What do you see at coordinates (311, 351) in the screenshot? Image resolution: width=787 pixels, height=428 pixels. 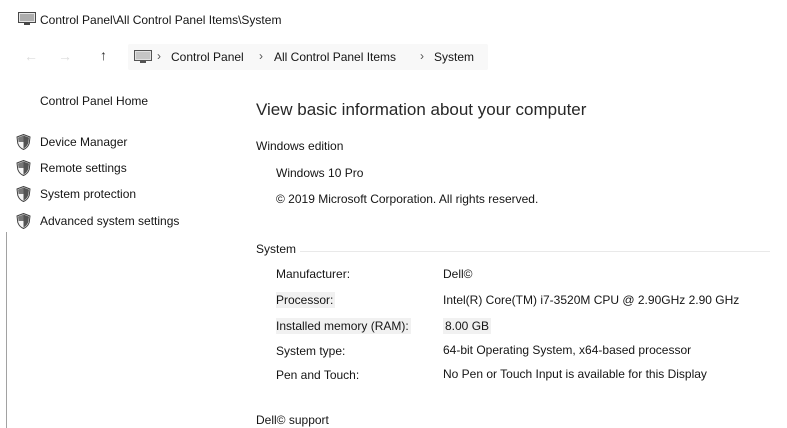 I see `system-type-label: System type:` at bounding box center [311, 351].